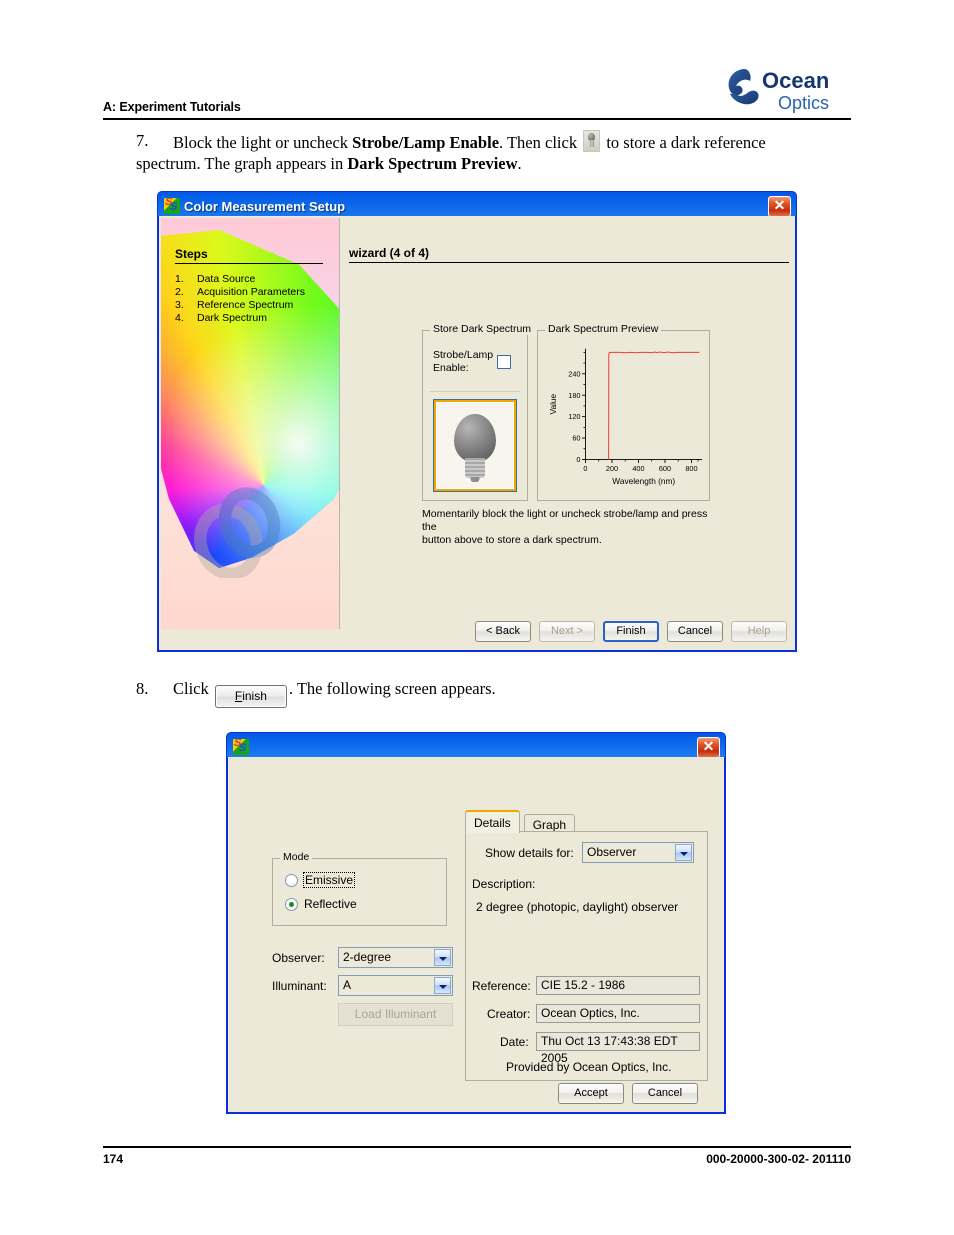 The image size is (954, 1235). What do you see at coordinates (263, 142) in the screenshot?
I see `step-7-part1: Block the light or uncheck` at bounding box center [263, 142].